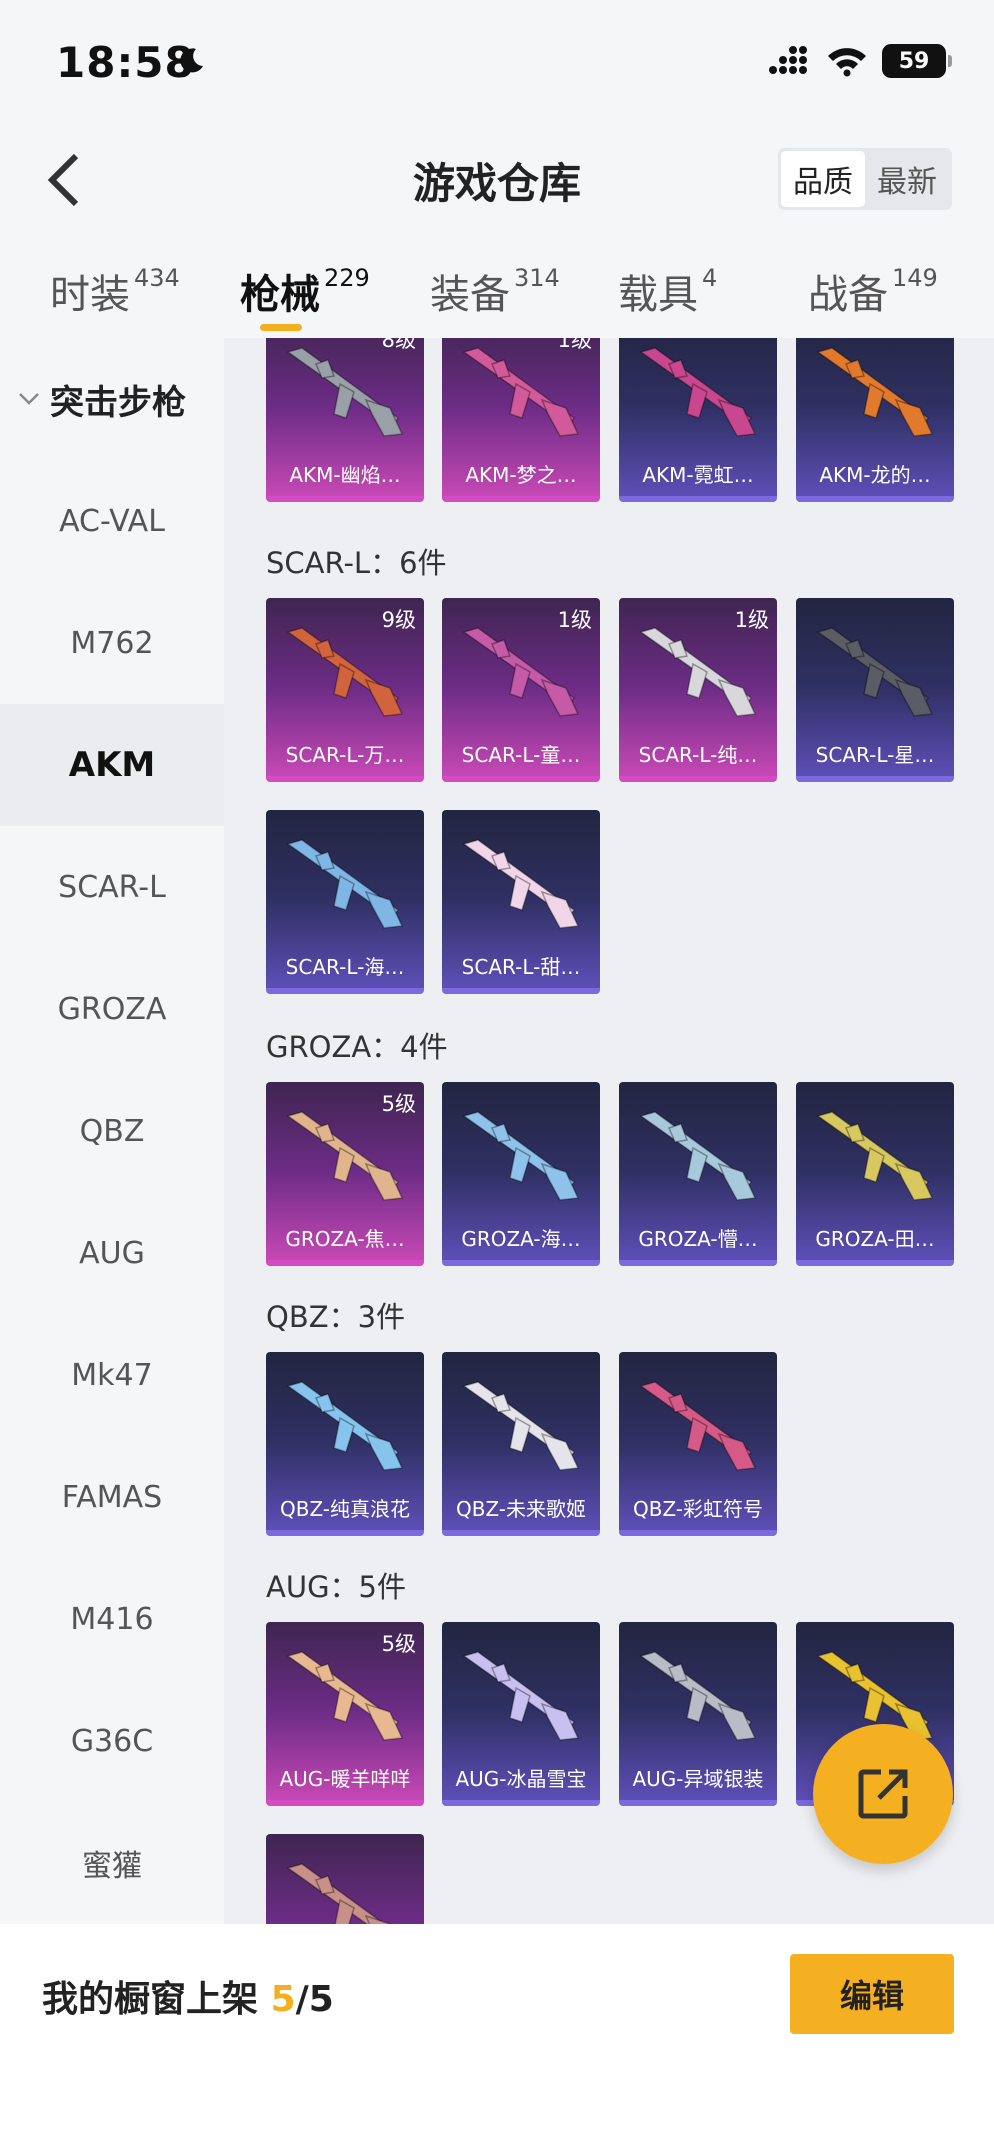 This screenshot has height=2152, width=994. Describe the element at coordinates (345, 1714) in the screenshot. I see `weapon-card: 5级 AUG-暖羊咩咩` at that location.